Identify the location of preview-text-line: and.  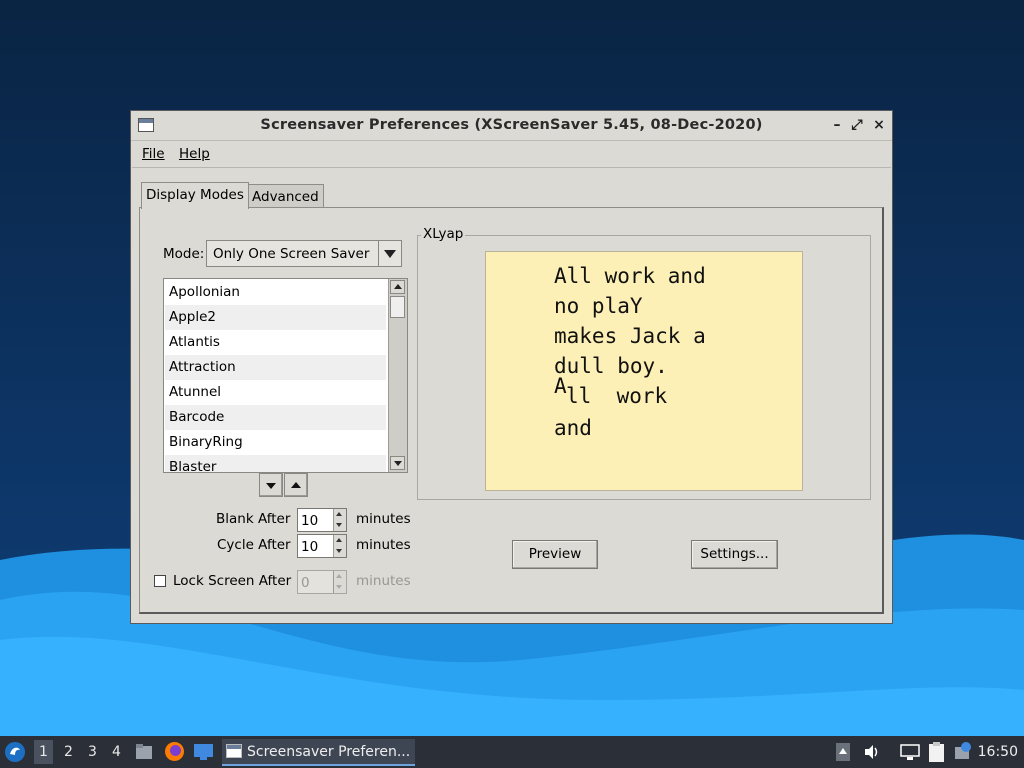
(573, 428).